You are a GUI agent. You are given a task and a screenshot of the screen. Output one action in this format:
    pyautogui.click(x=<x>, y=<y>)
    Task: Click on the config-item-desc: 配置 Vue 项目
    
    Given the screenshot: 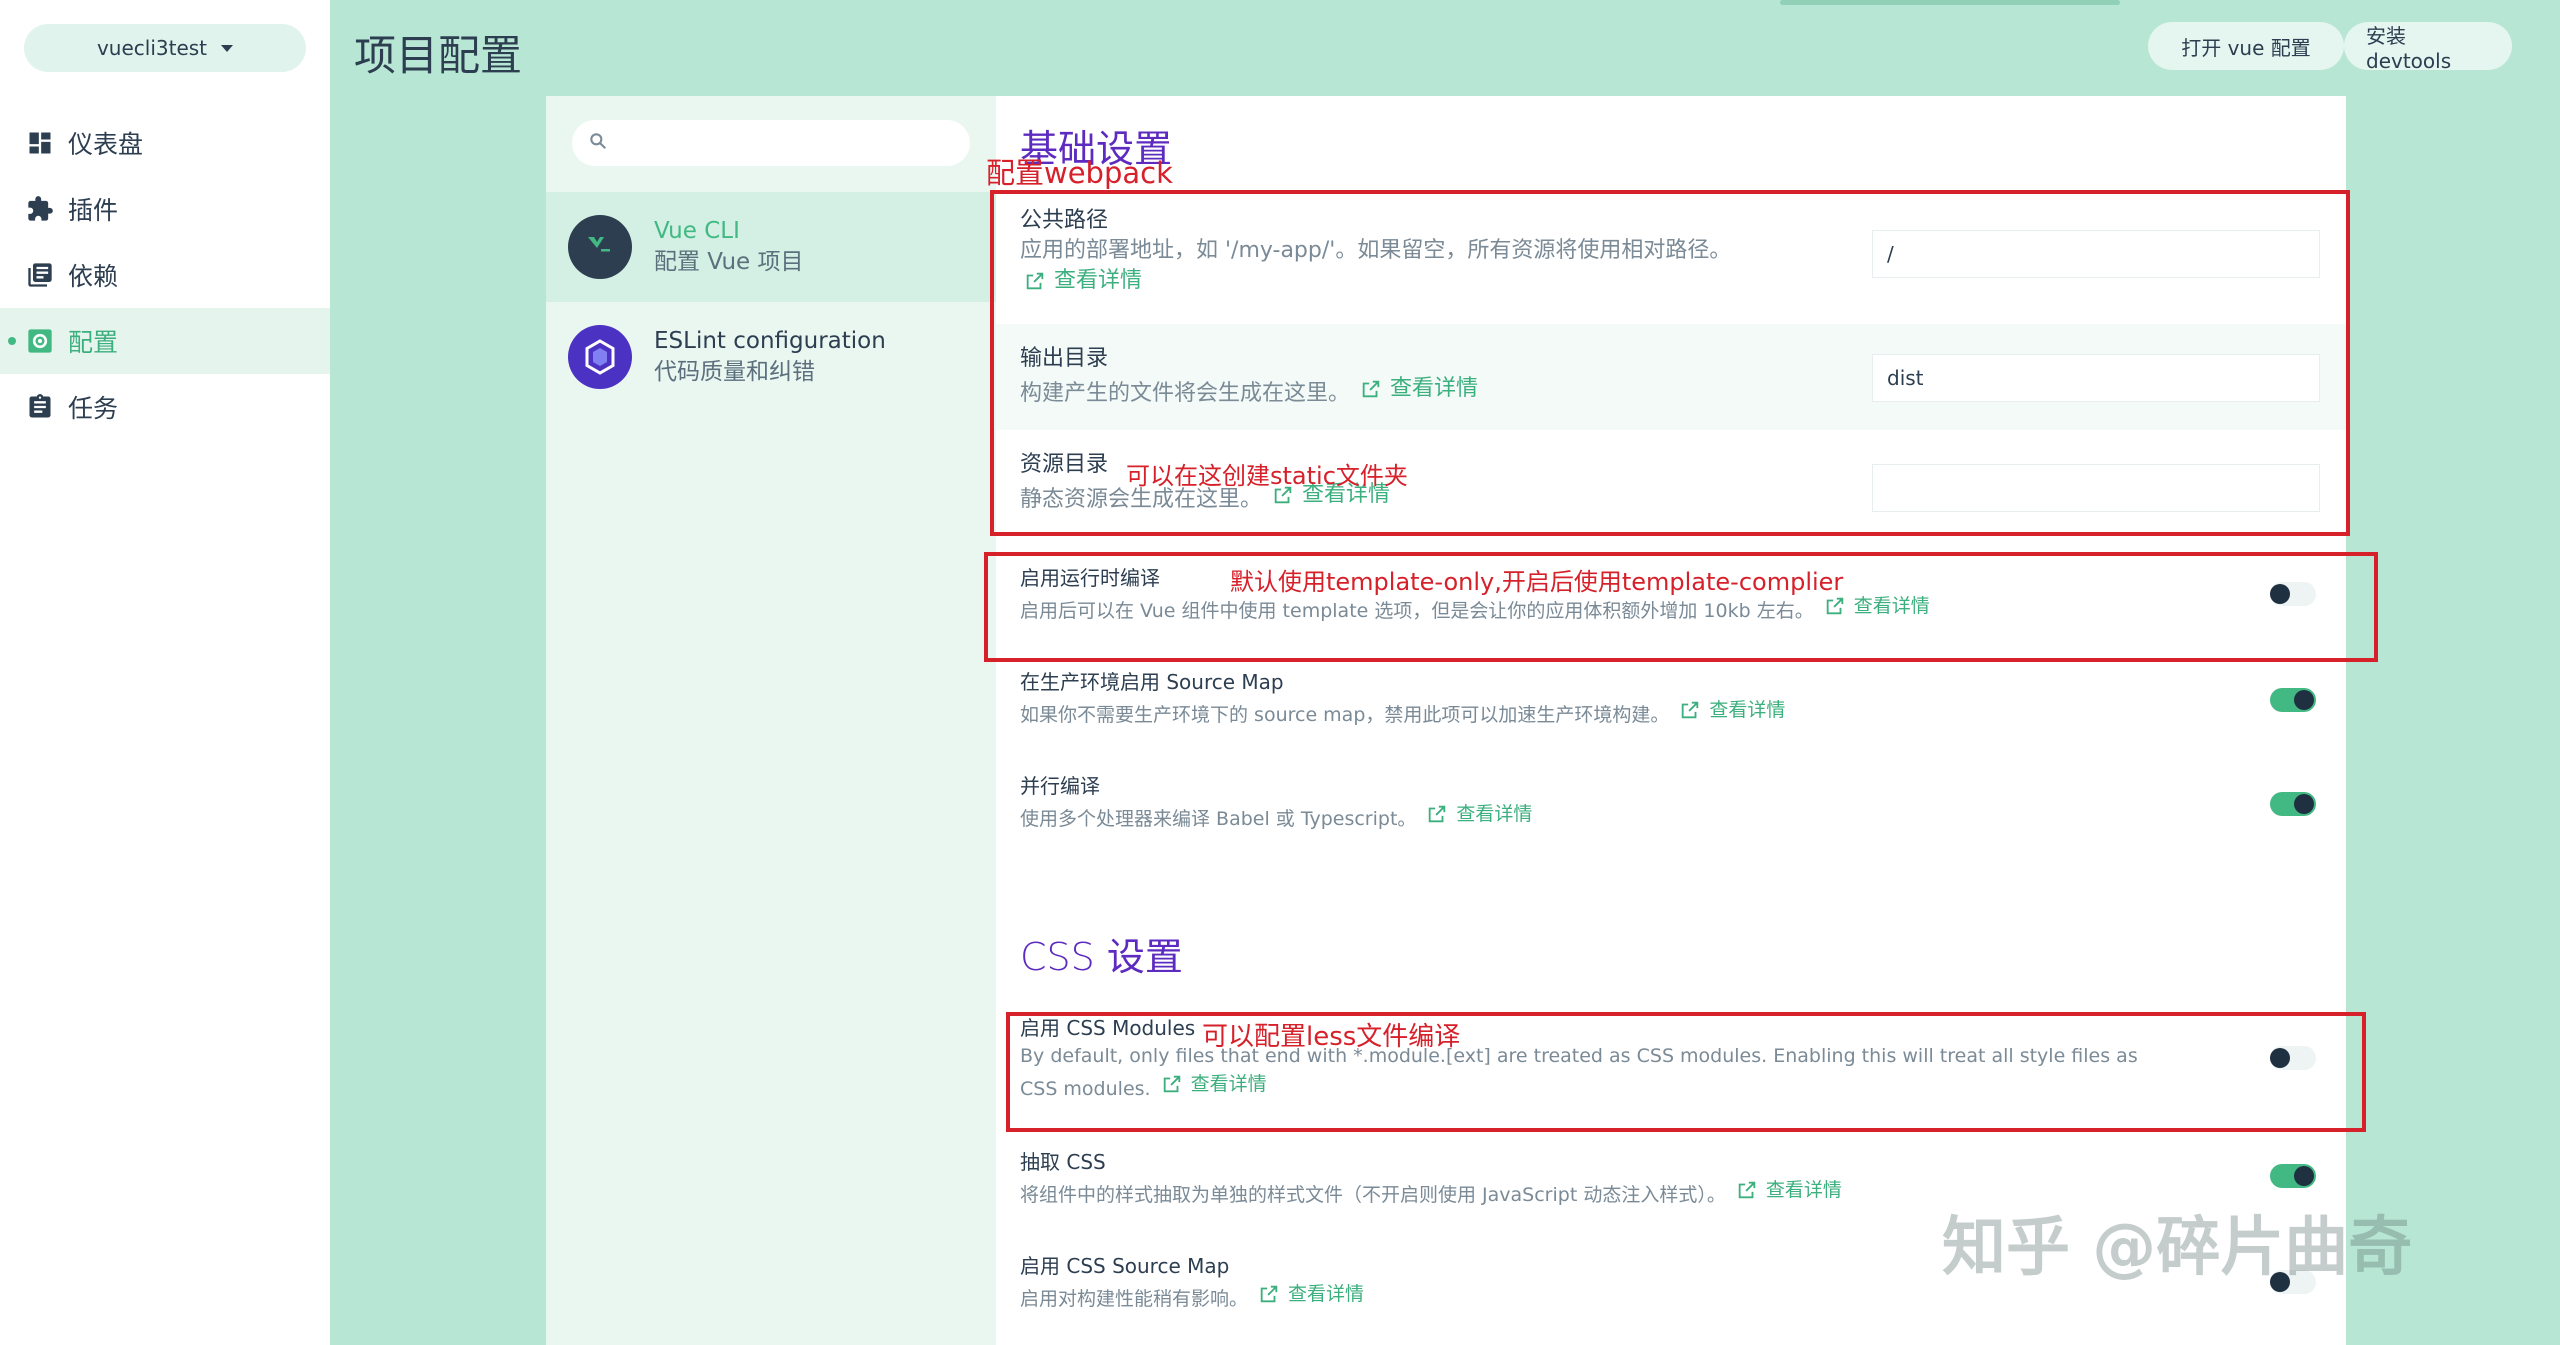 What is the action you would take?
    pyautogui.click(x=729, y=262)
    